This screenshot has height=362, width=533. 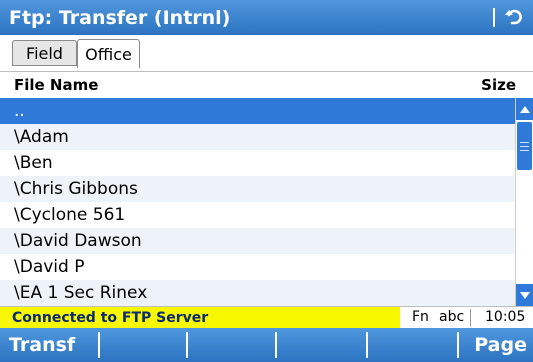 What do you see at coordinates (257, 137) in the screenshot?
I see `list-item: \Adam` at bounding box center [257, 137].